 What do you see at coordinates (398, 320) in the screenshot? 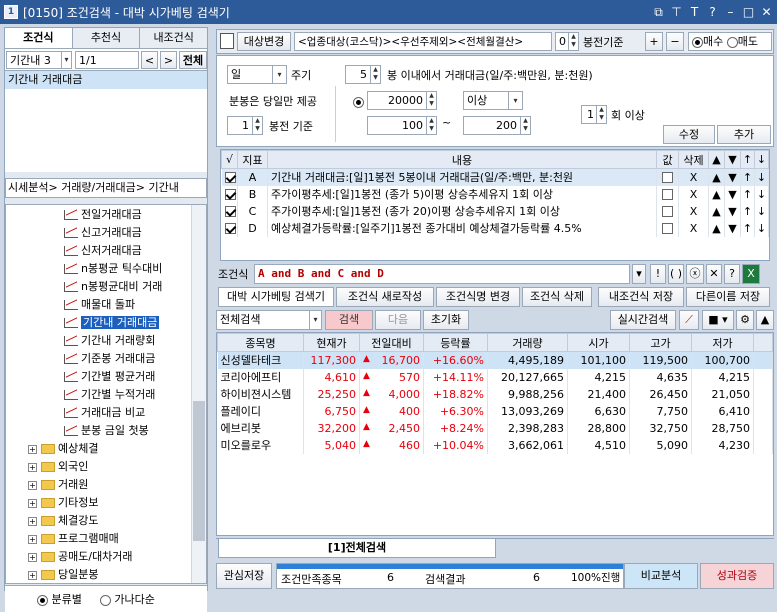
I see `next-button: 다음` at bounding box center [398, 320].